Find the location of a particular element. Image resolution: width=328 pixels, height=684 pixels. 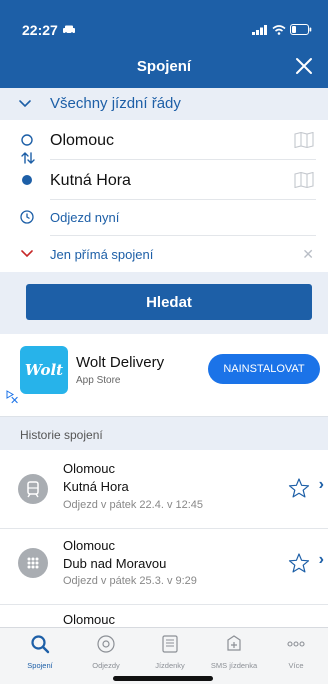

status-bar: 22:27 is located at coordinates (164, 22).